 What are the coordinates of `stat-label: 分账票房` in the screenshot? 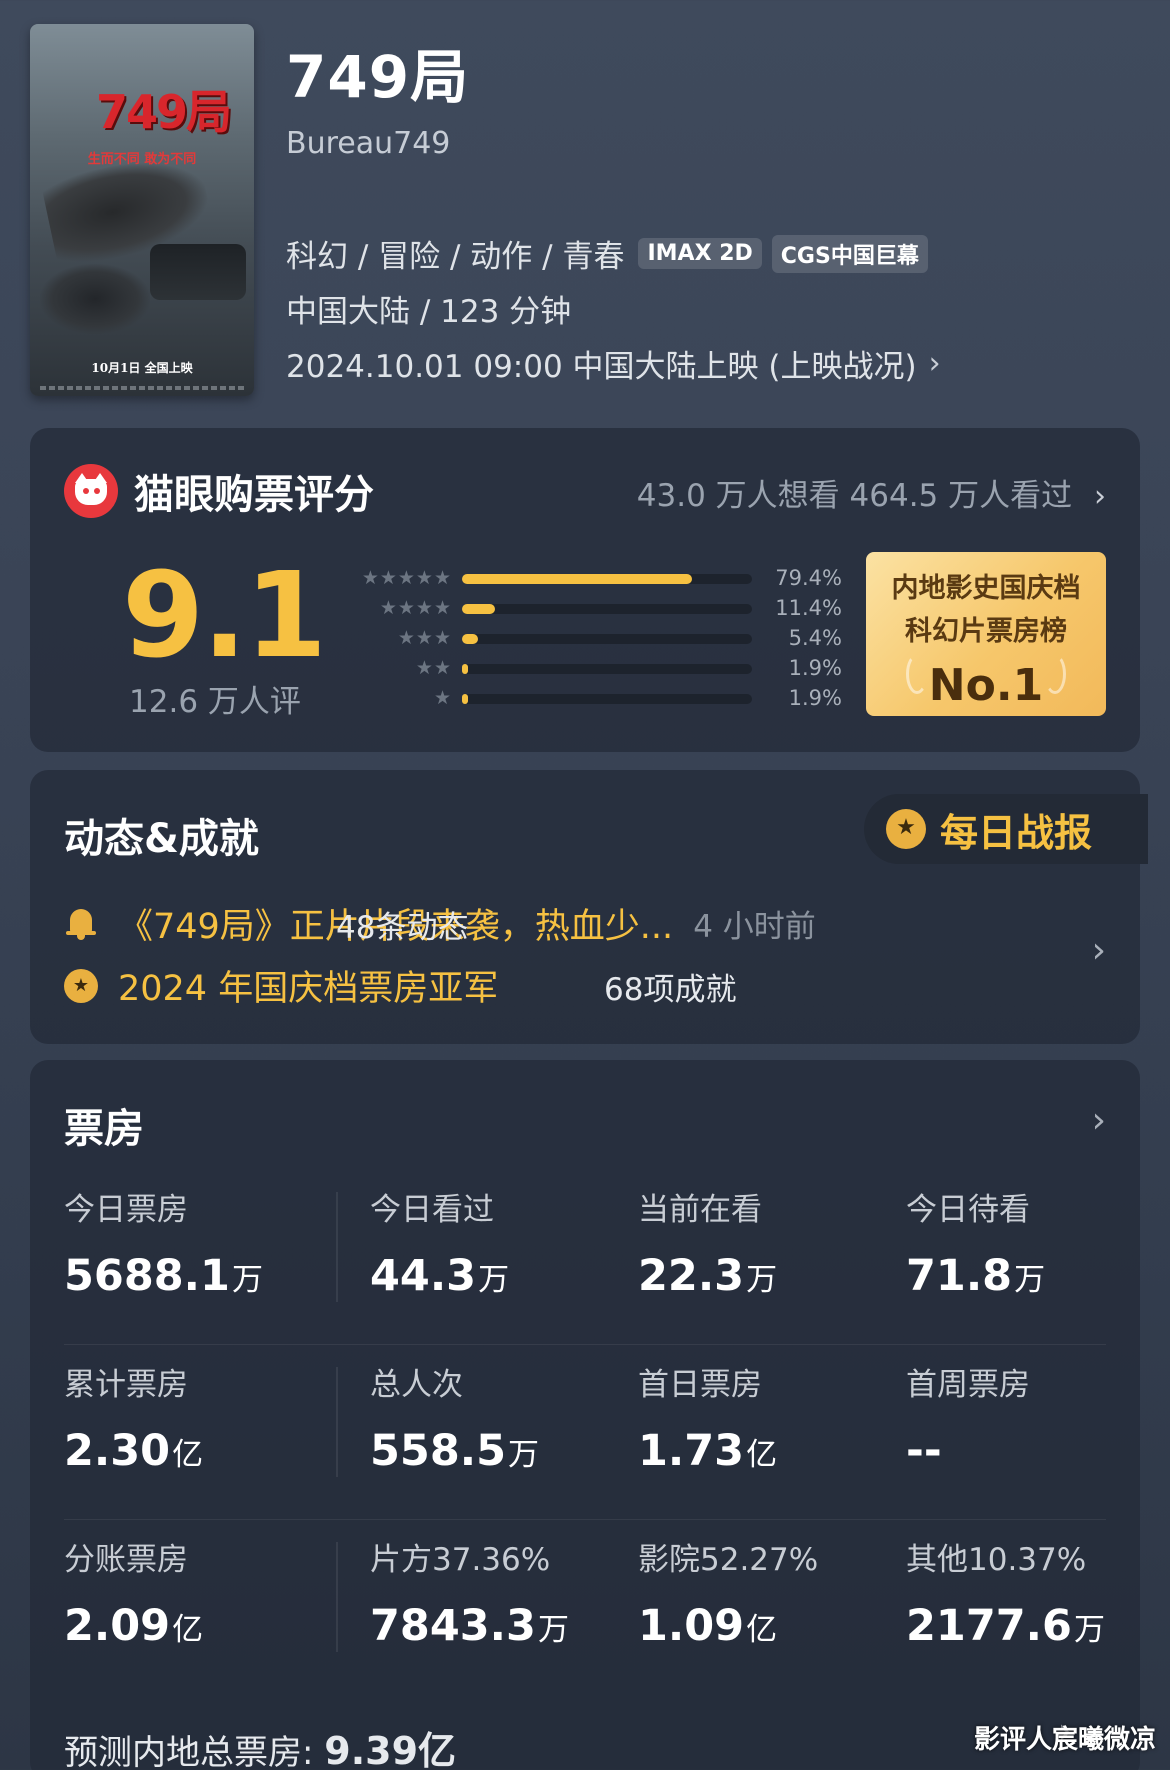 It's located at (126, 1560).